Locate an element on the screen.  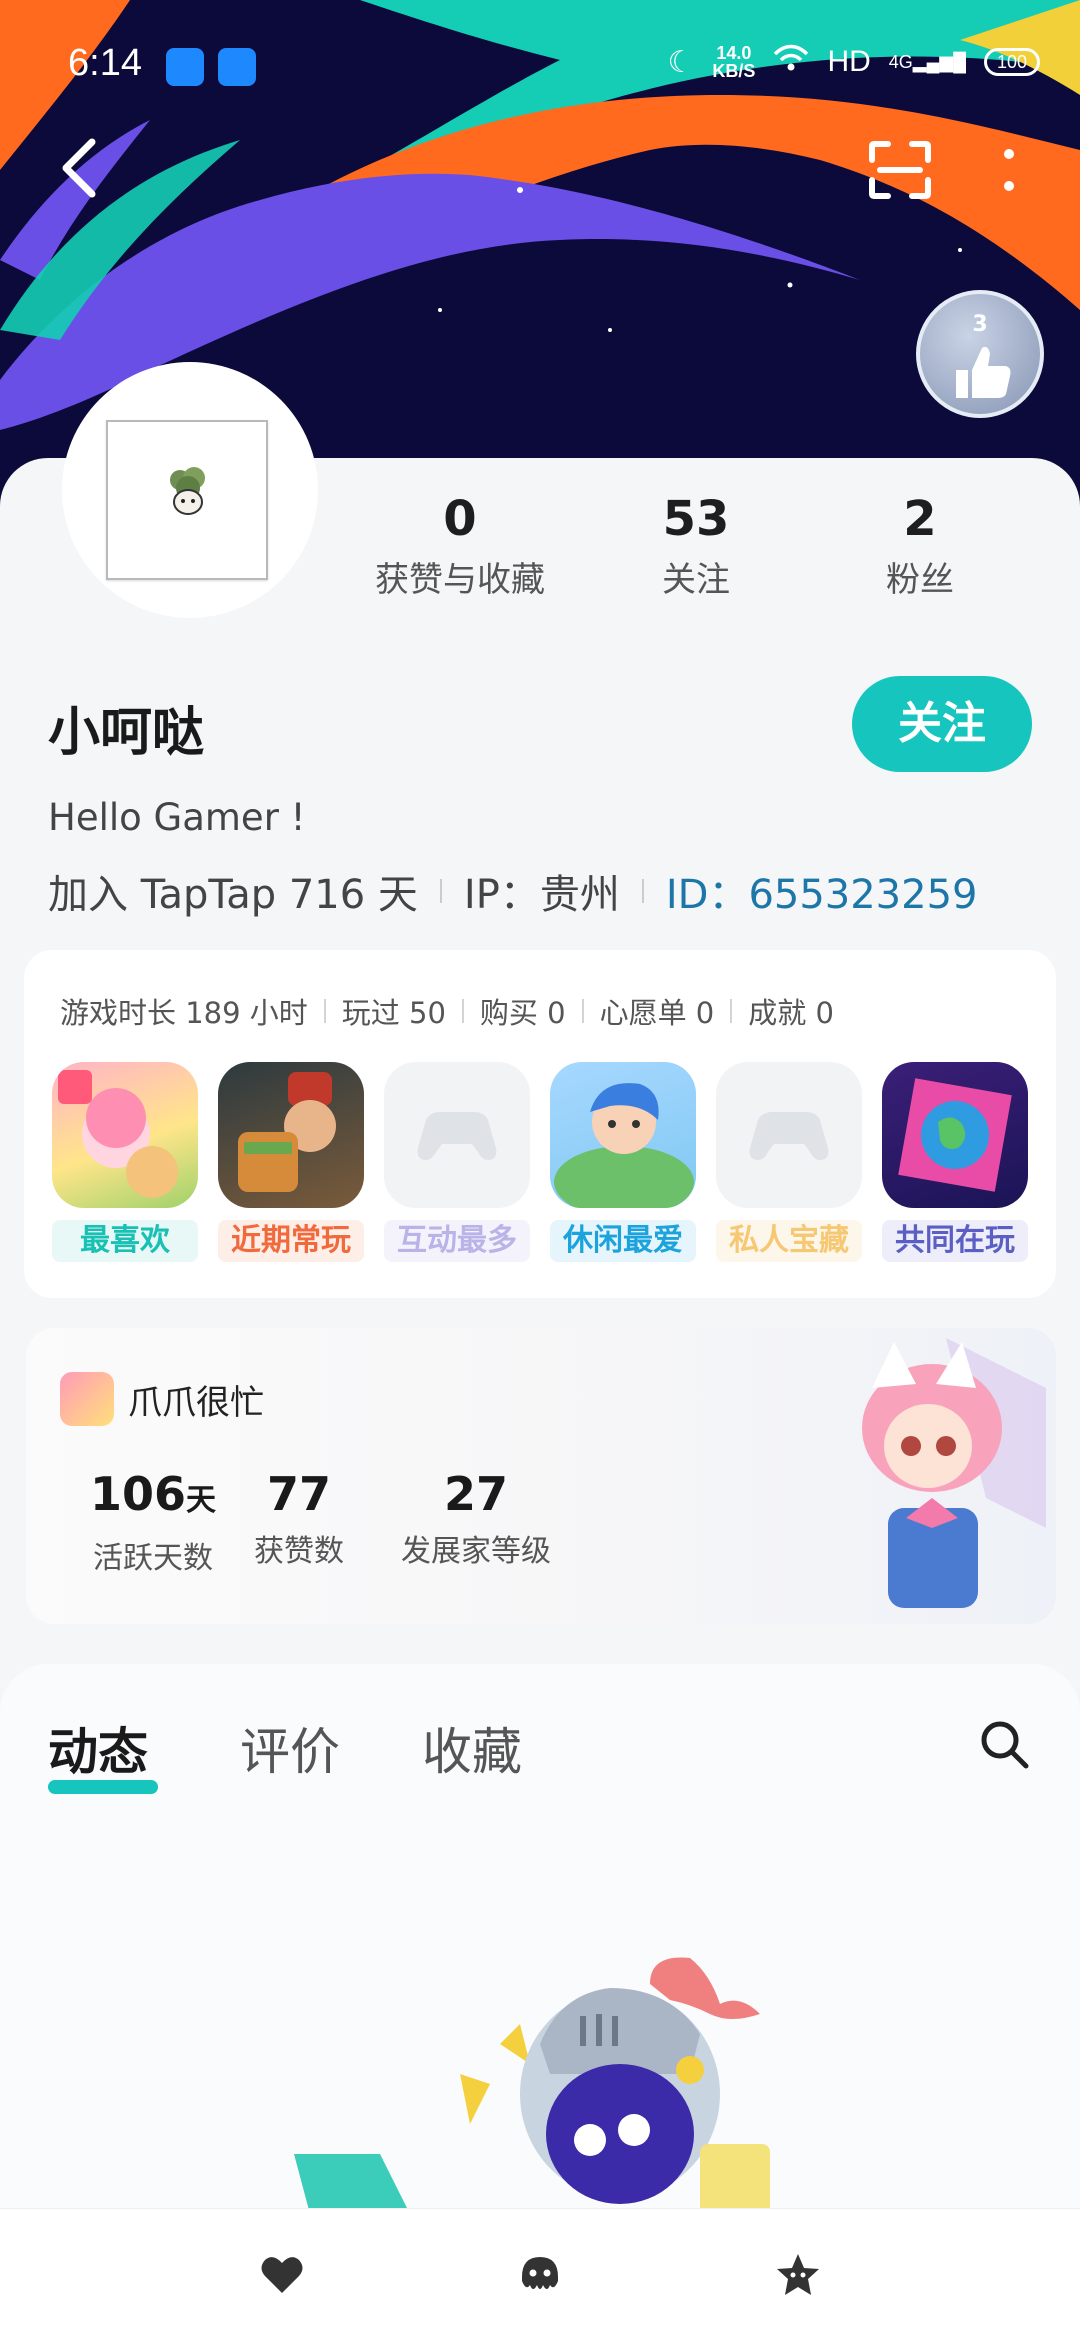
stat-value: 2 is located at coordinates (920, 519).